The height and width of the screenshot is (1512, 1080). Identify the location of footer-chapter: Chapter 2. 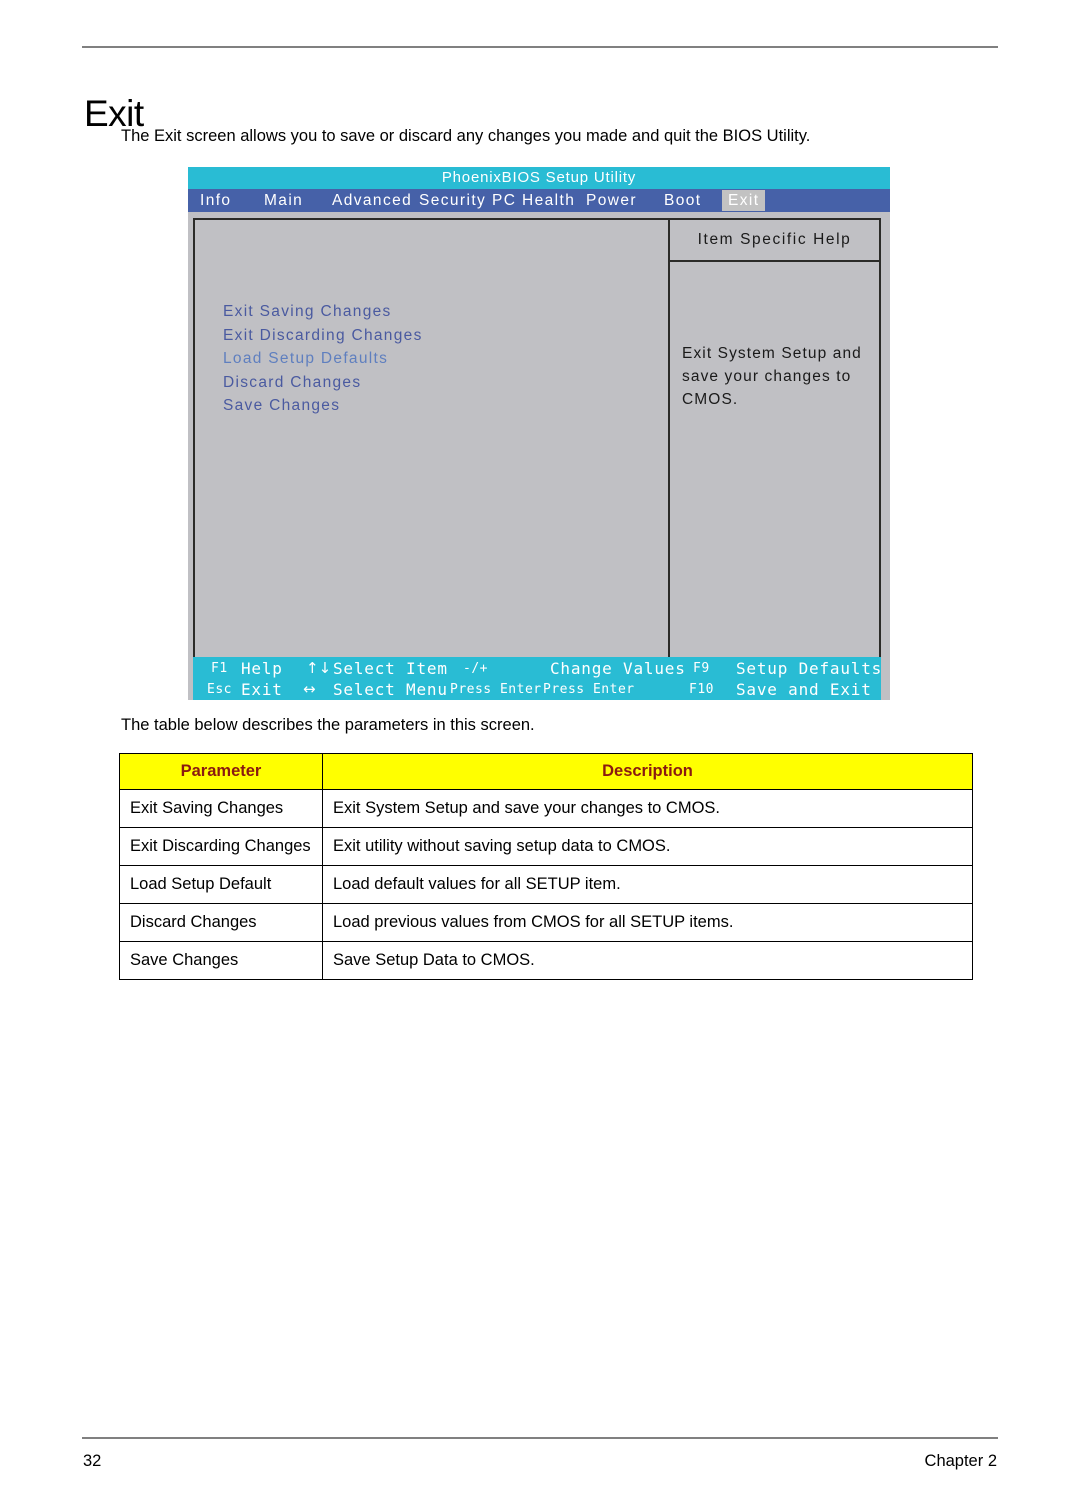
(960, 1461).